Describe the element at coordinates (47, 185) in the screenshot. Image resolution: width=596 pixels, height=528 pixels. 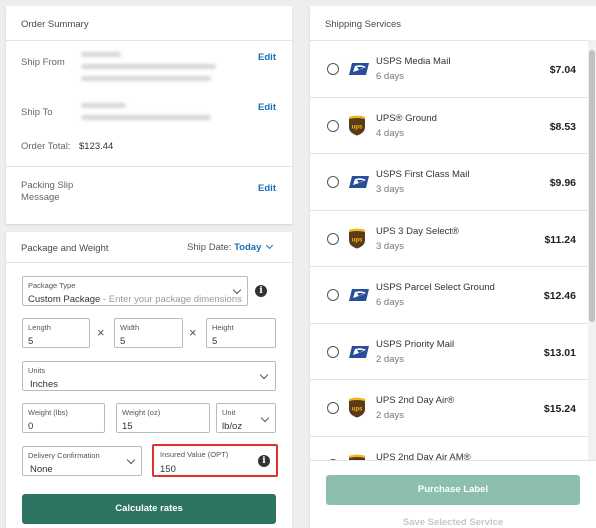
I see `packing-slip-label: Packing Slip` at that location.